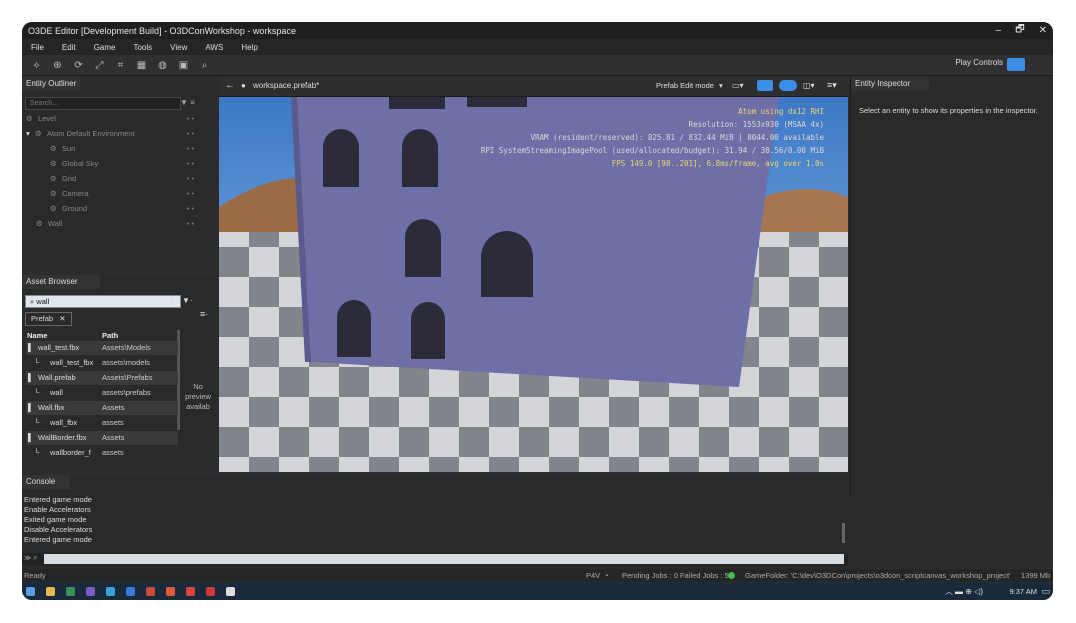 This screenshot has width=1076, height=623. Describe the element at coordinates (1023, 591) in the screenshot. I see `clock: 9:37 AM` at that location.